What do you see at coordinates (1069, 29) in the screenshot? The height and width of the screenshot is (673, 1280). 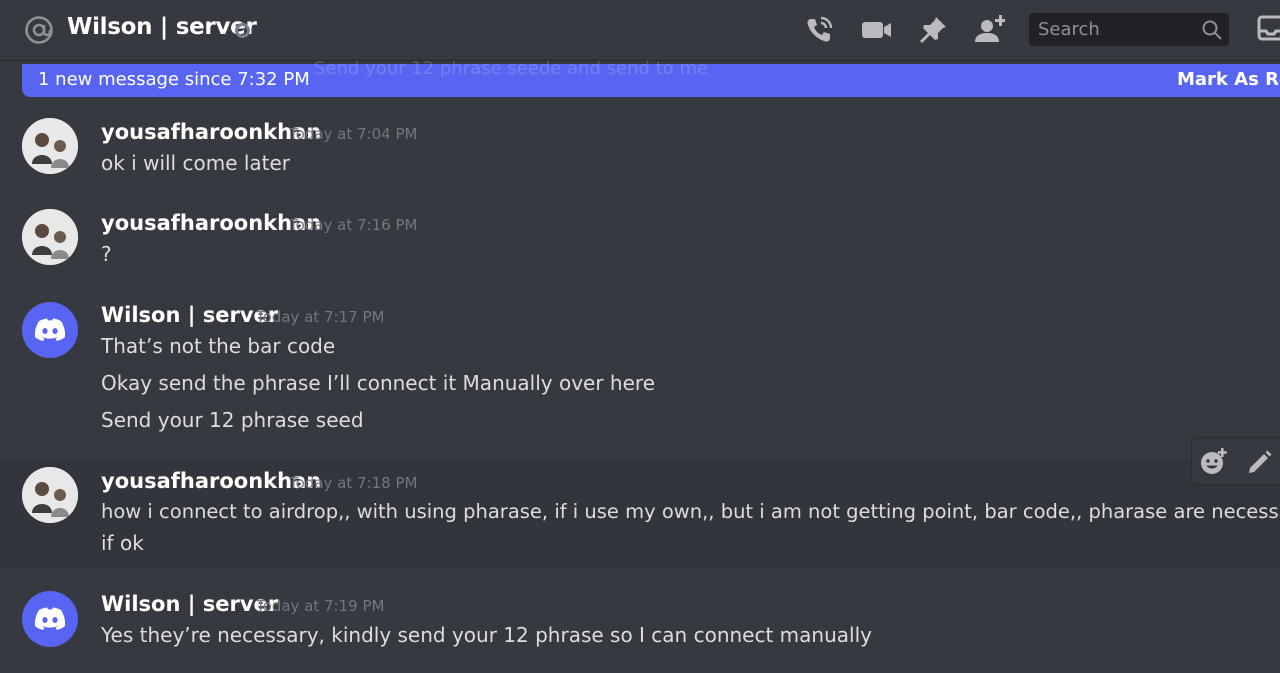 I see `search-placeholder: Search` at bounding box center [1069, 29].